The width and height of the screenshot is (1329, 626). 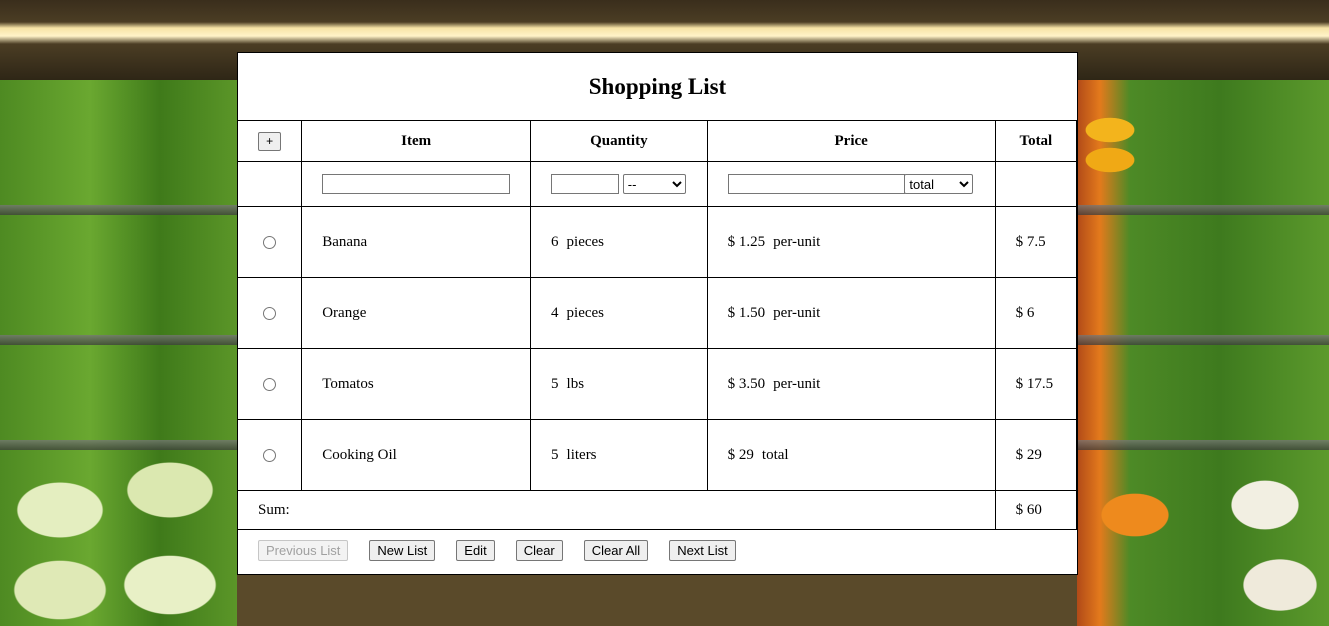 I want to click on row-total: $ 7.5, so click(x=1036, y=242).